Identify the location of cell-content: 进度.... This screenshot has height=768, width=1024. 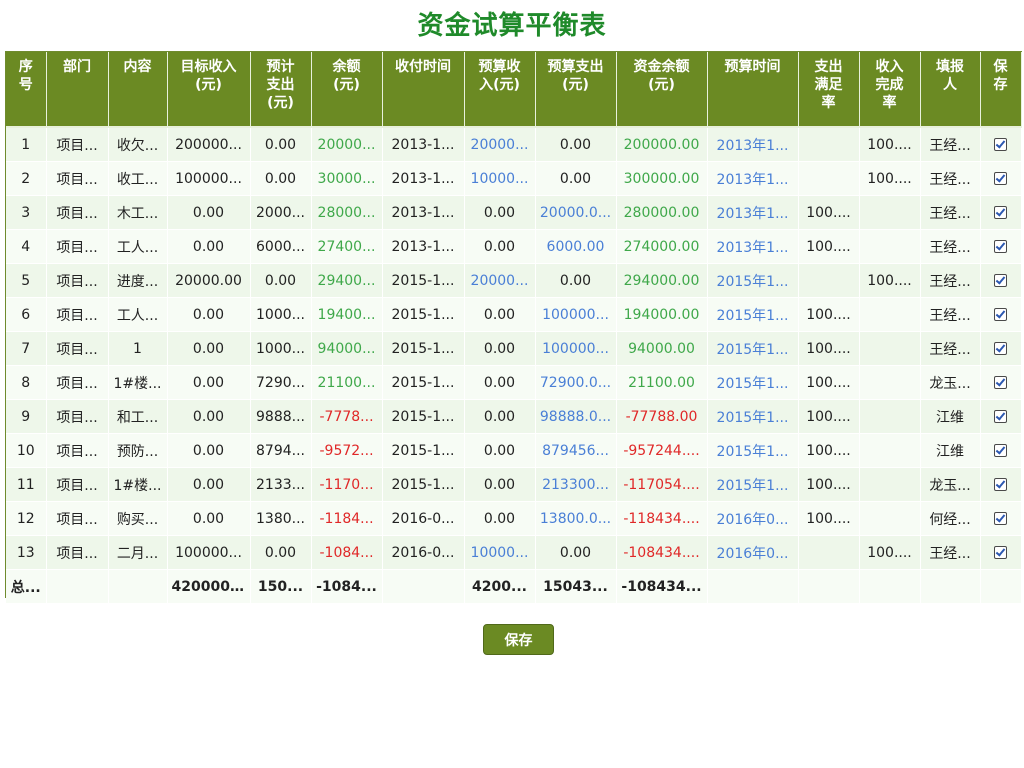
(138, 280).